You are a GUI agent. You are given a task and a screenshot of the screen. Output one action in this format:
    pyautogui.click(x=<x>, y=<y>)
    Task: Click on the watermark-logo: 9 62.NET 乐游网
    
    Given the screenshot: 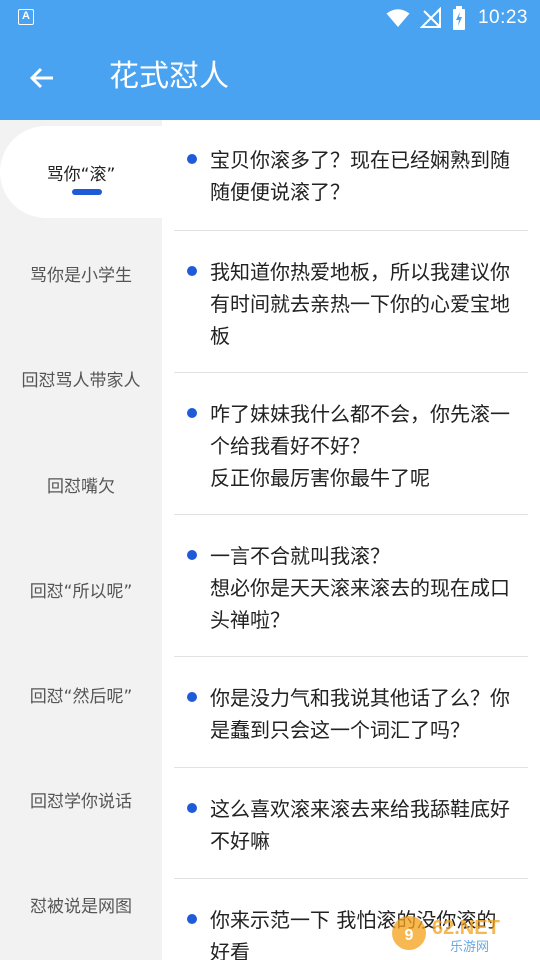 What is the action you would take?
    pyautogui.click(x=462, y=932)
    